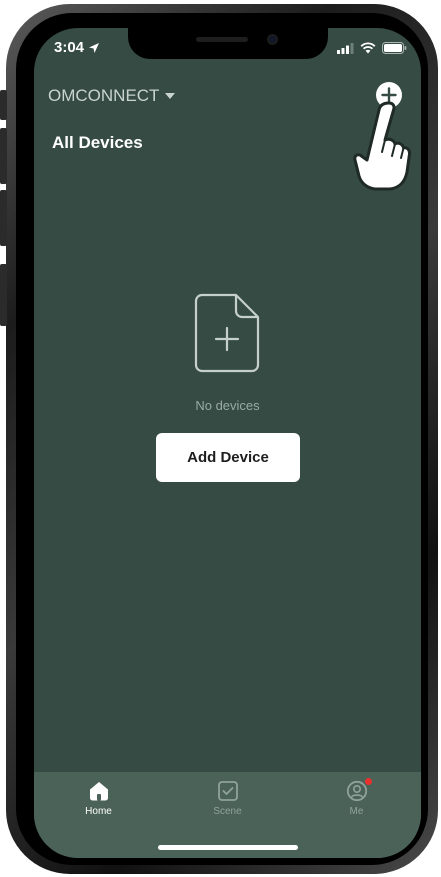 The image size is (441, 877). I want to click on empty-state-message: No devices, so click(227, 405).